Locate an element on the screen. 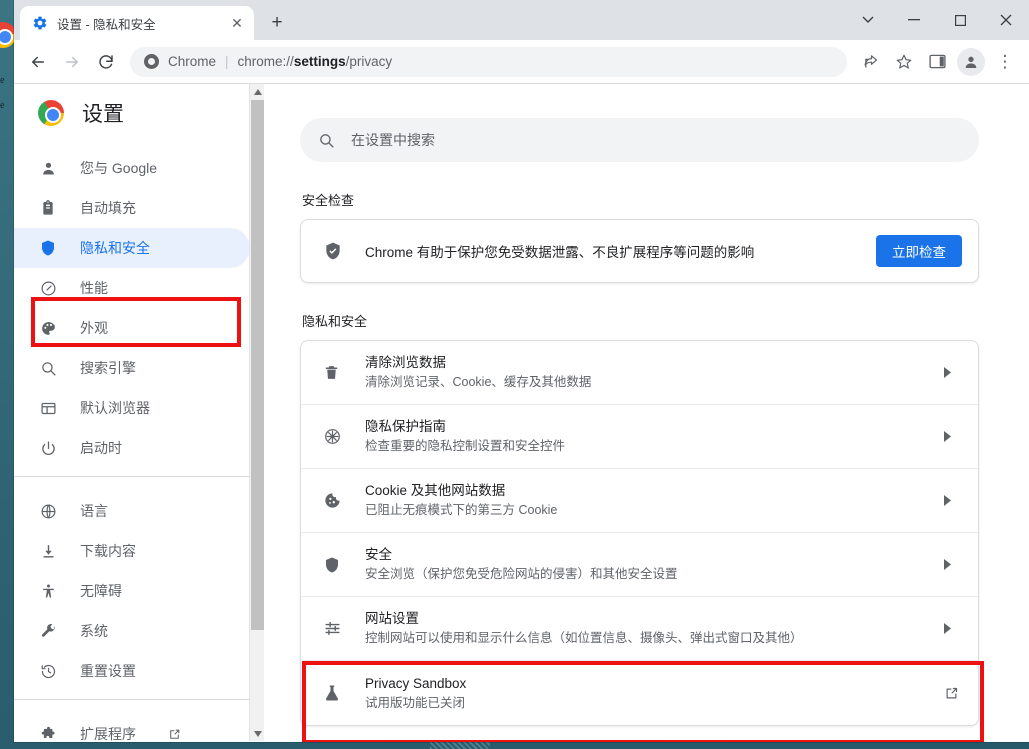  url-prefix: chrome:// is located at coordinates (265, 61).